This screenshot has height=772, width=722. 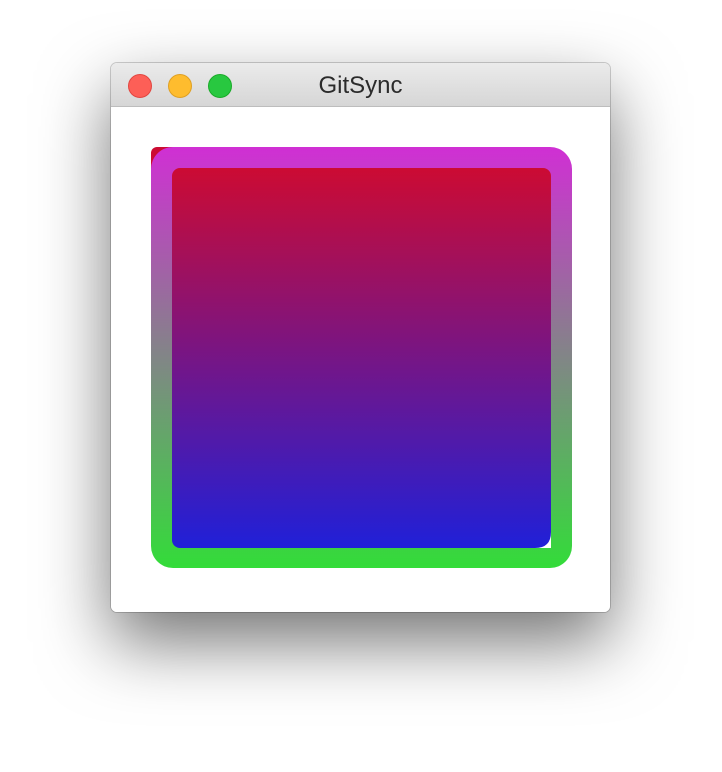 I want to click on window-title: GitSync, so click(x=360, y=85).